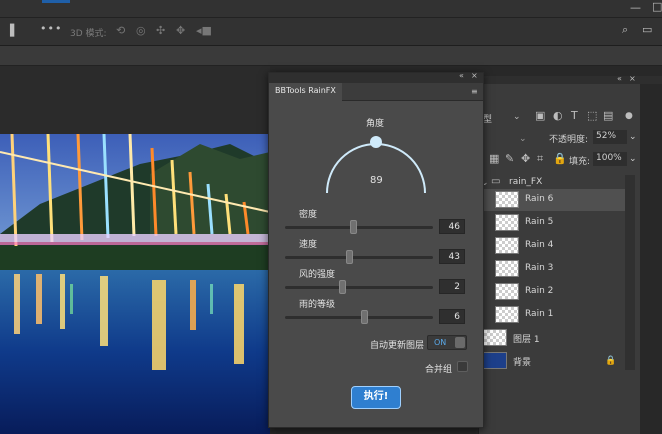  I want to click on workspace-icon: ▭, so click(647, 30).